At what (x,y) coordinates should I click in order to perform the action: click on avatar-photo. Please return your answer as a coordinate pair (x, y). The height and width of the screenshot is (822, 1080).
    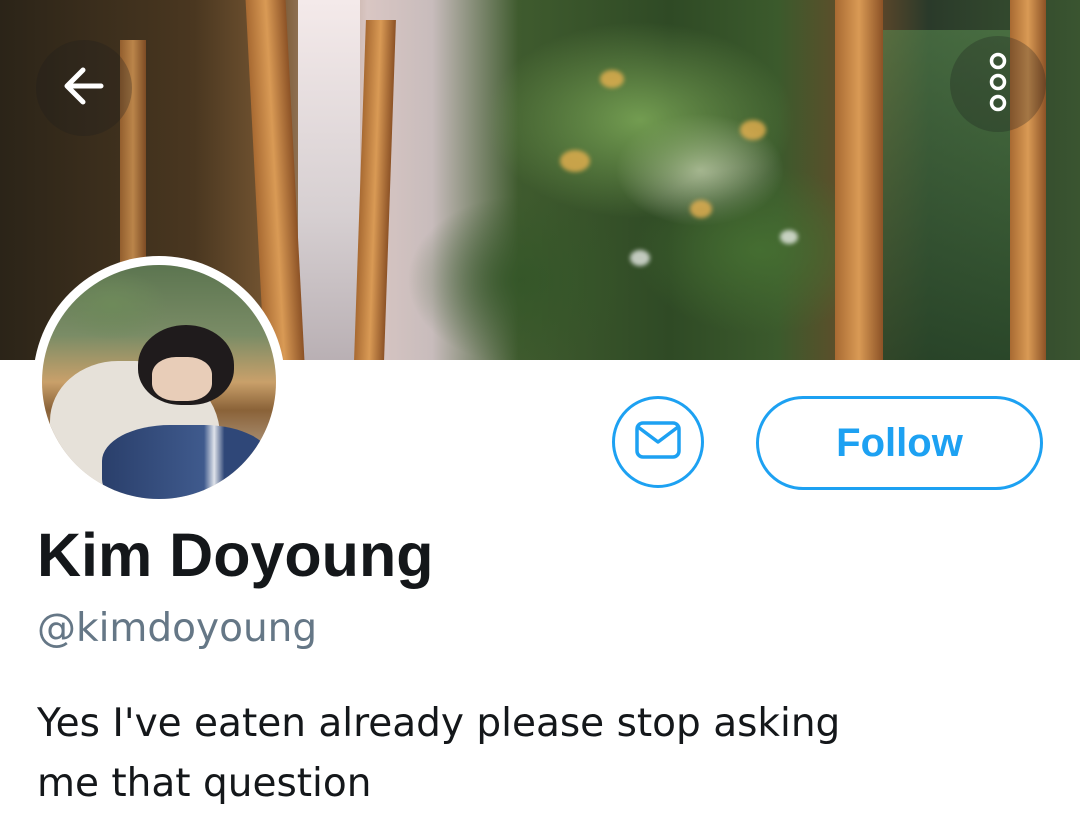
    Looking at the image, I should click on (159, 382).